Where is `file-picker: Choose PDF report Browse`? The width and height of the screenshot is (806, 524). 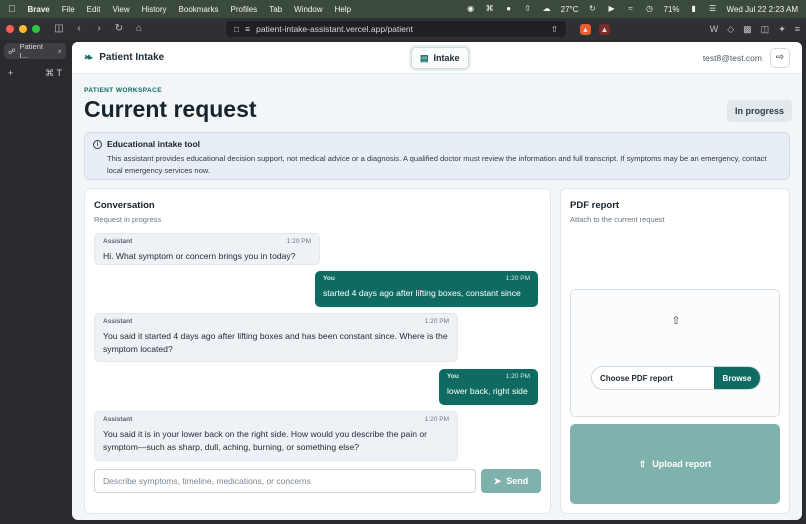
file-picker: Choose PDF report Browse is located at coordinates (676, 378).